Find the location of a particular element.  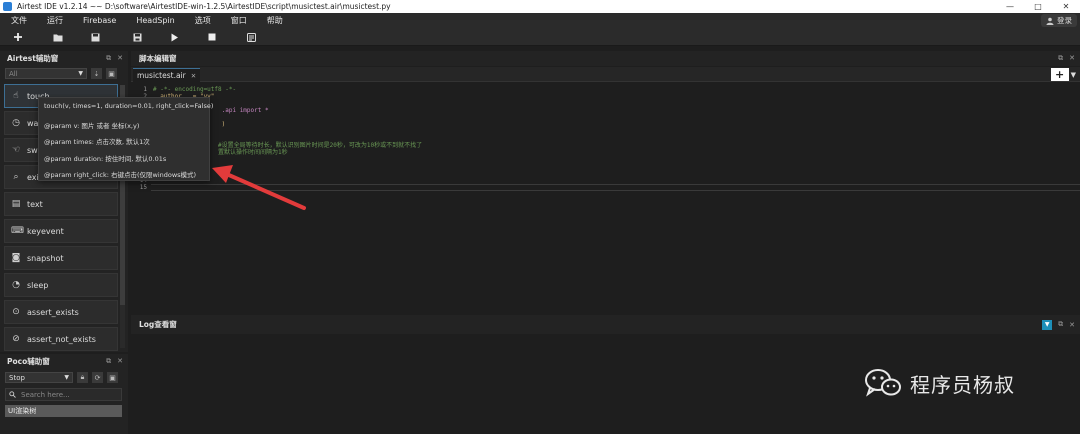

menu-run: 运行 is located at coordinates (55, 20).